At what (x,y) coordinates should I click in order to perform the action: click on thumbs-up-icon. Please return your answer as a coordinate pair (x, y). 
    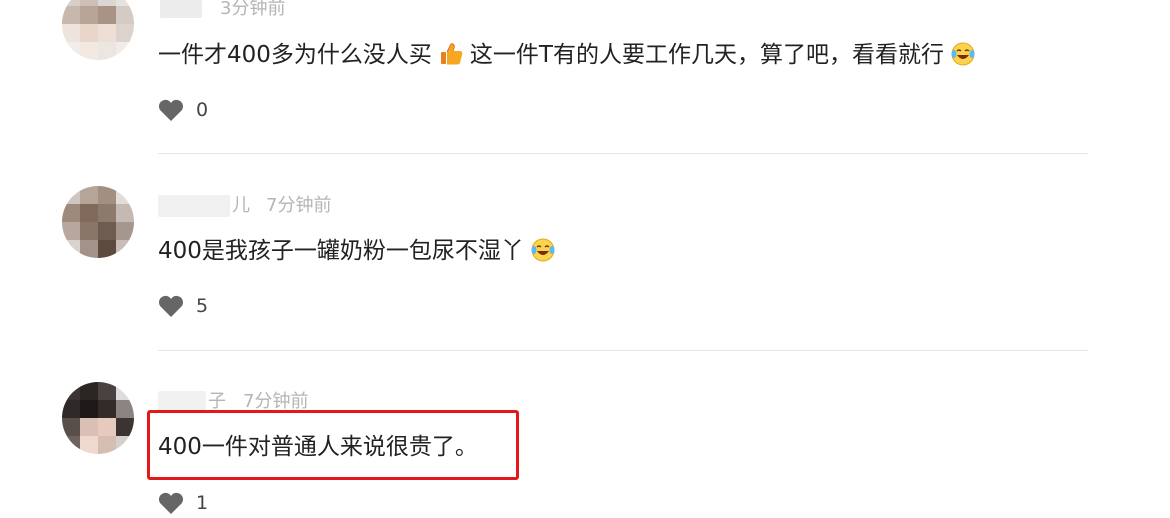
    Looking at the image, I should click on (451, 54).